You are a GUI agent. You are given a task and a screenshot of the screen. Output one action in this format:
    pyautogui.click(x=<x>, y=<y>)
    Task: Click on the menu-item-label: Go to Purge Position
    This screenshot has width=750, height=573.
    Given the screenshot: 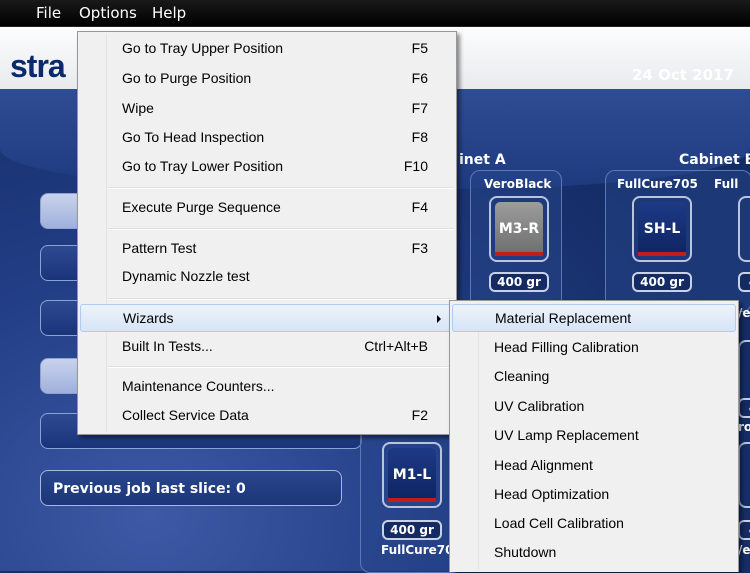 What is the action you would take?
    pyautogui.click(x=187, y=78)
    